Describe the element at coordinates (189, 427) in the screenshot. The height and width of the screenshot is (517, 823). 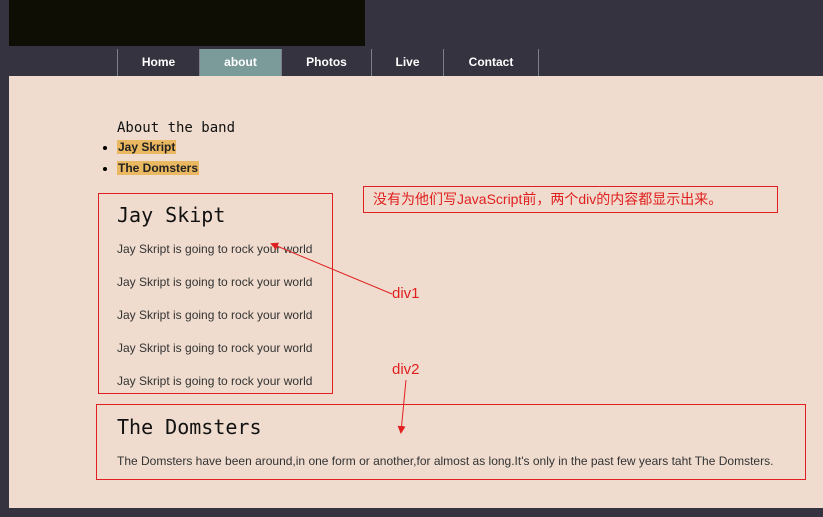
I see `div2-title: The Domsters` at that location.